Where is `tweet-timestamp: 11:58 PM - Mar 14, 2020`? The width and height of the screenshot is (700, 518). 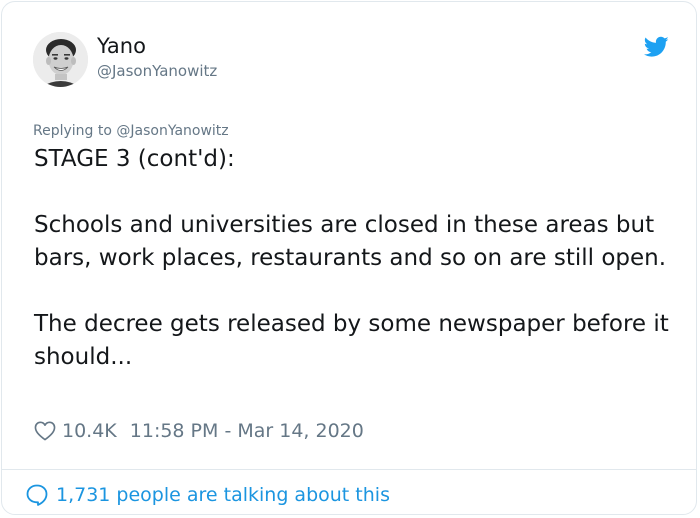
tweet-timestamp: 11:58 PM - Mar 14, 2020 is located at coordinates (247, 431).